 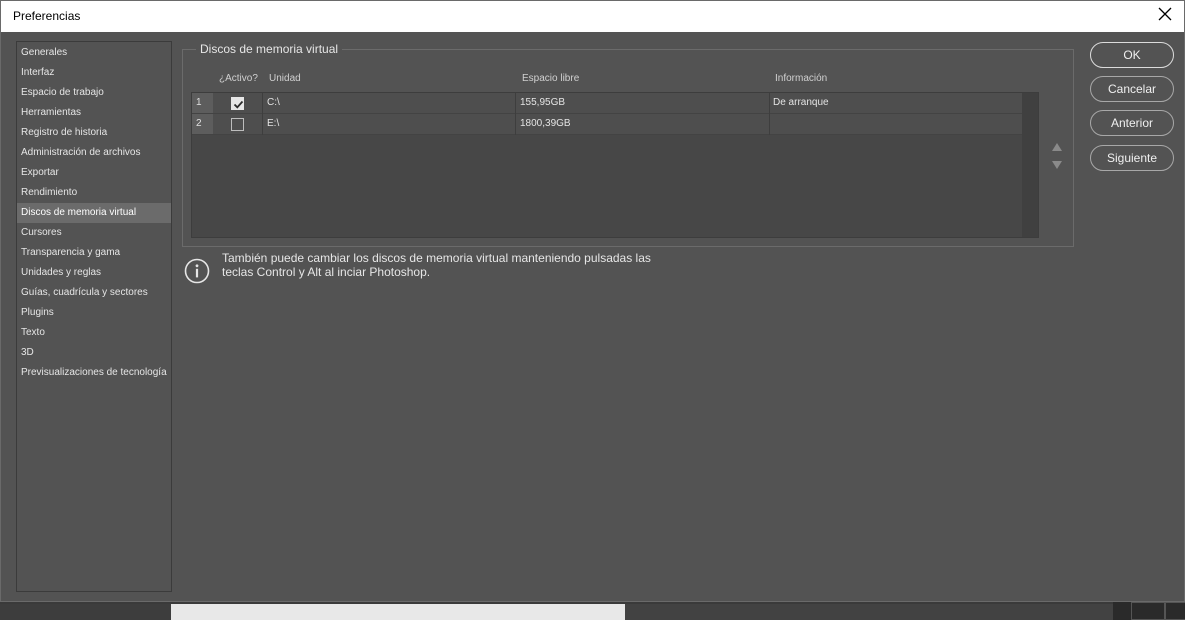 I want to click on sidebar-item-discos-de-memoria-virtual: Discos de memoria virtual, so click(x=94, y=213).